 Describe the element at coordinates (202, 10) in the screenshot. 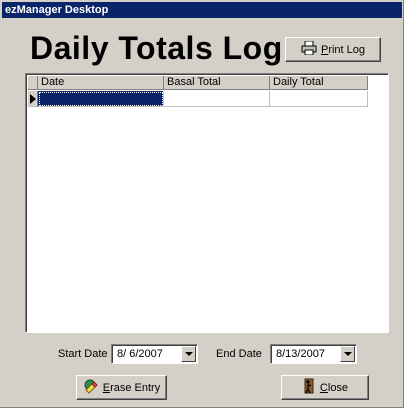

I see `window-title: ezManager Desktop` at that location.